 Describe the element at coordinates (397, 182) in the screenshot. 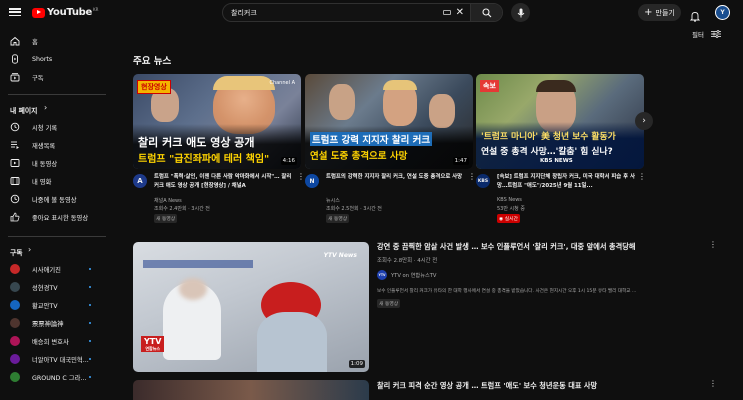

I see `video-title: 트럼프의 강력한 지지자 찰리 커크, 연설 도중 총격으로 사망` at that location.